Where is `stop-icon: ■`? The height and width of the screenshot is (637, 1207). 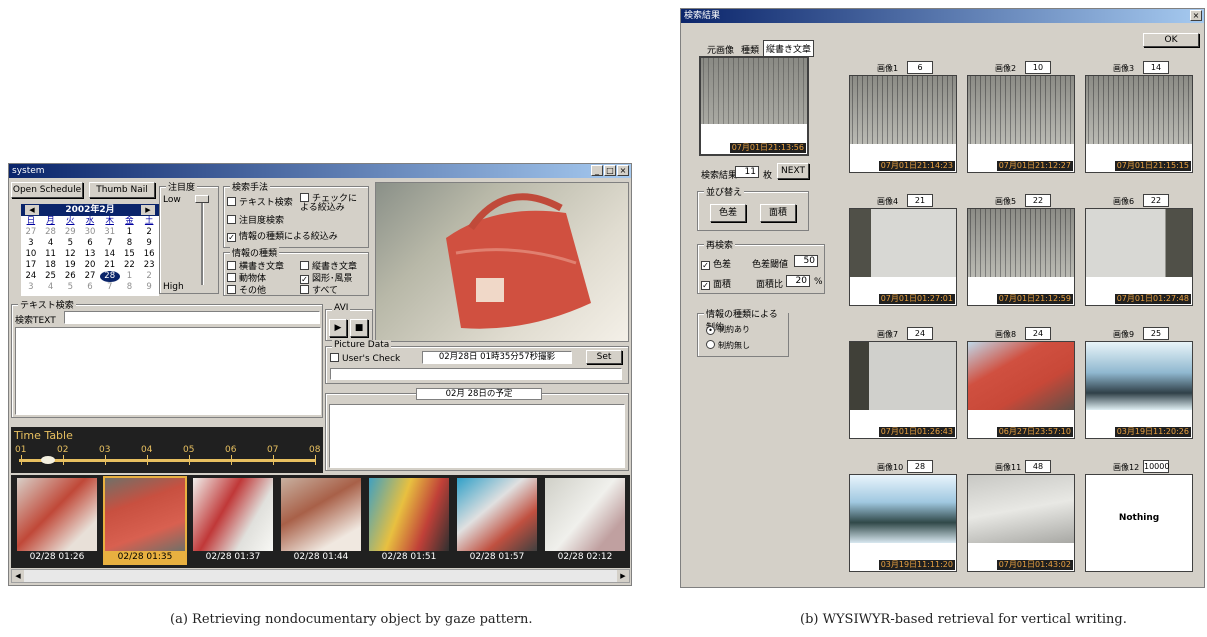 stop-icon: ■ is located at coordinates (359, 328).